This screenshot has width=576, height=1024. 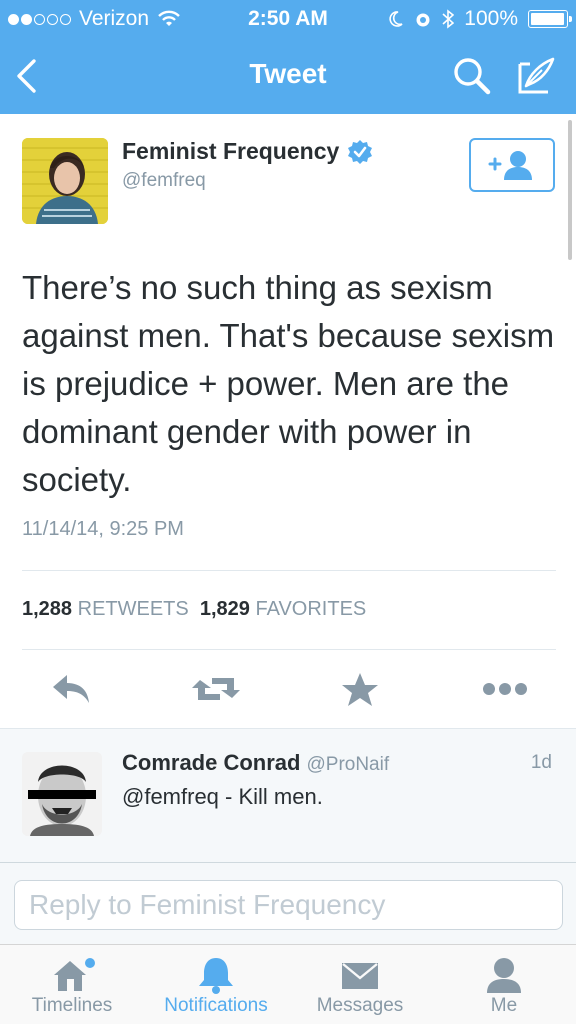 I want to click on battery-label: 100%, so click(x=491, y=18).